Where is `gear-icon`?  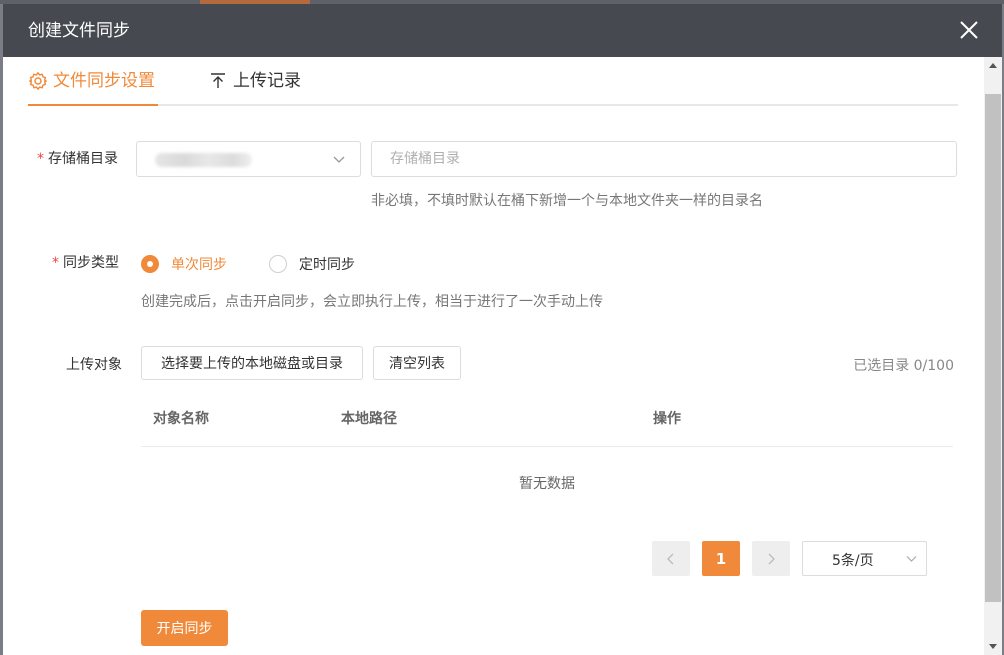 gear-icon is located at coordinates (38, 80).